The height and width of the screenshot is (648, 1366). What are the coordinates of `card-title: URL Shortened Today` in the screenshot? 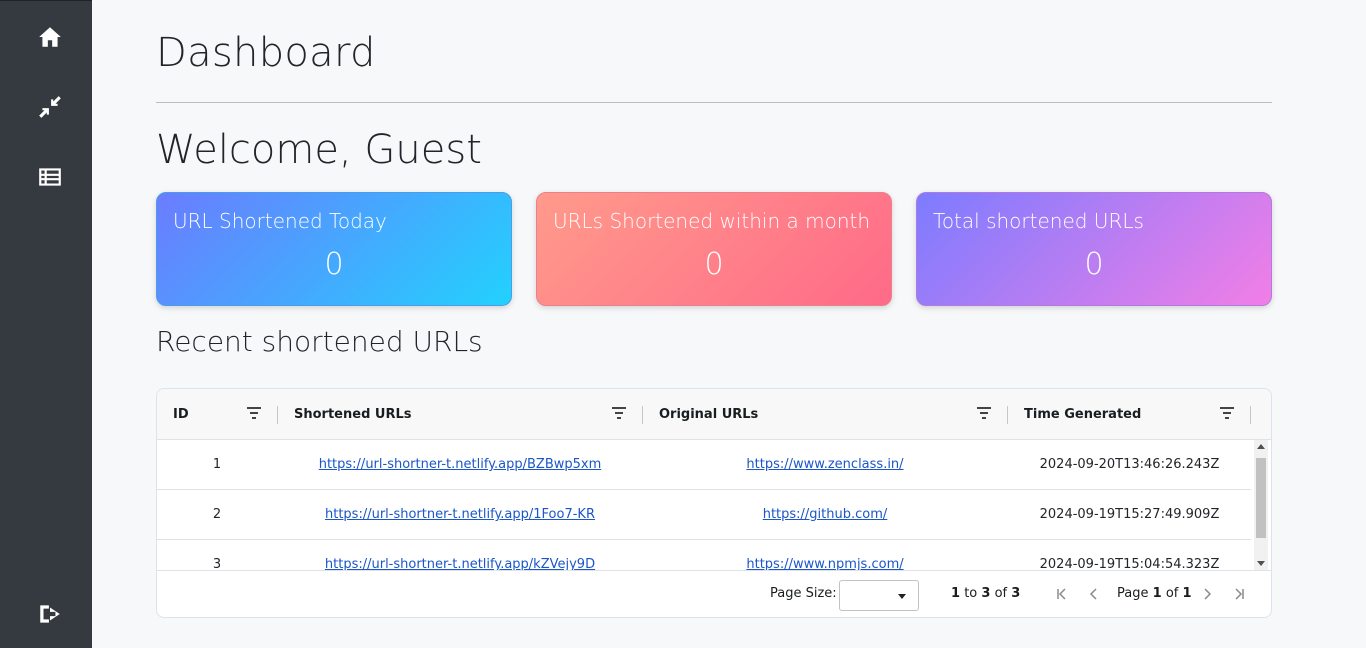 It's located at (280, 221).